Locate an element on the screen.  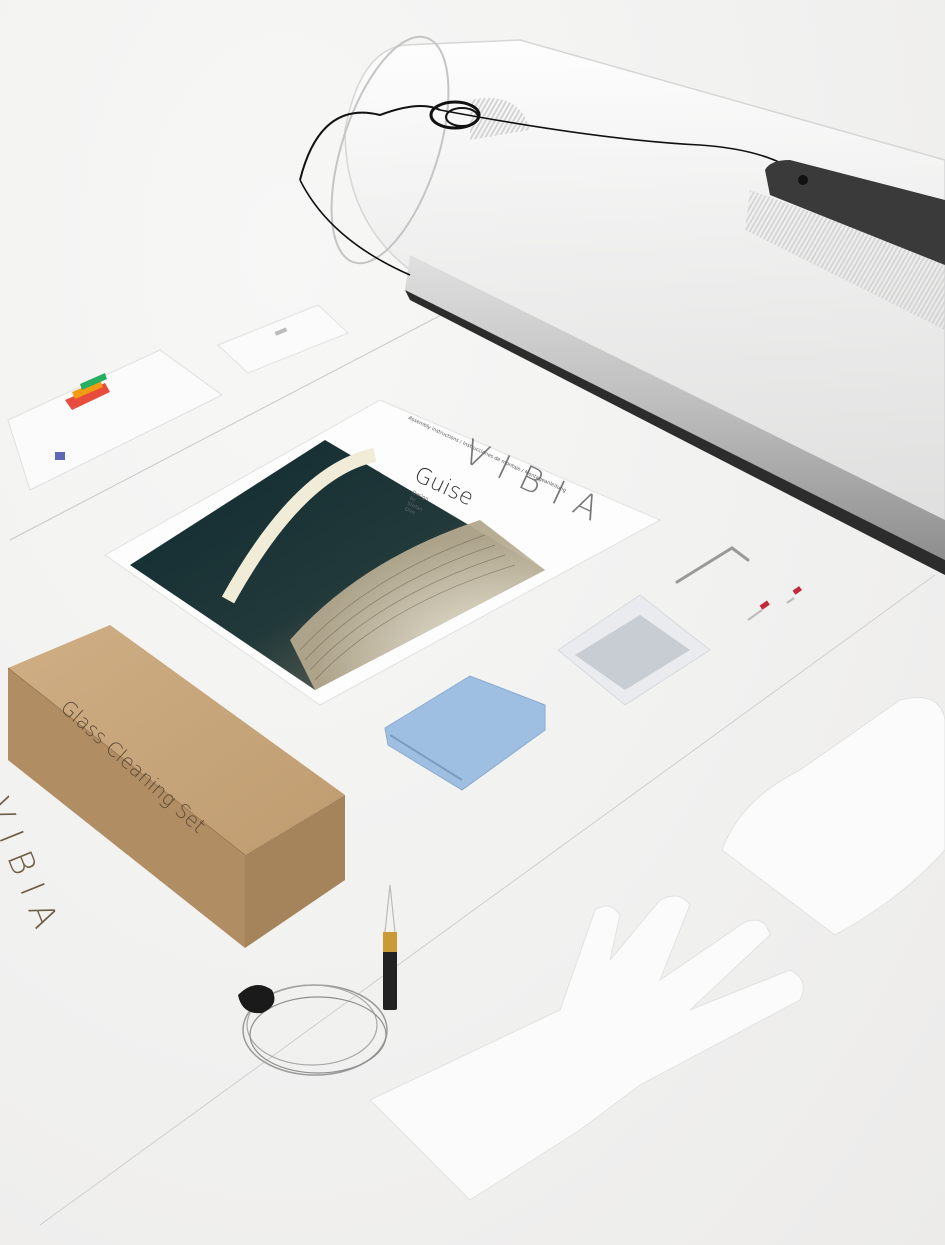
energy-label-icon is located at coordinates (115, 420).